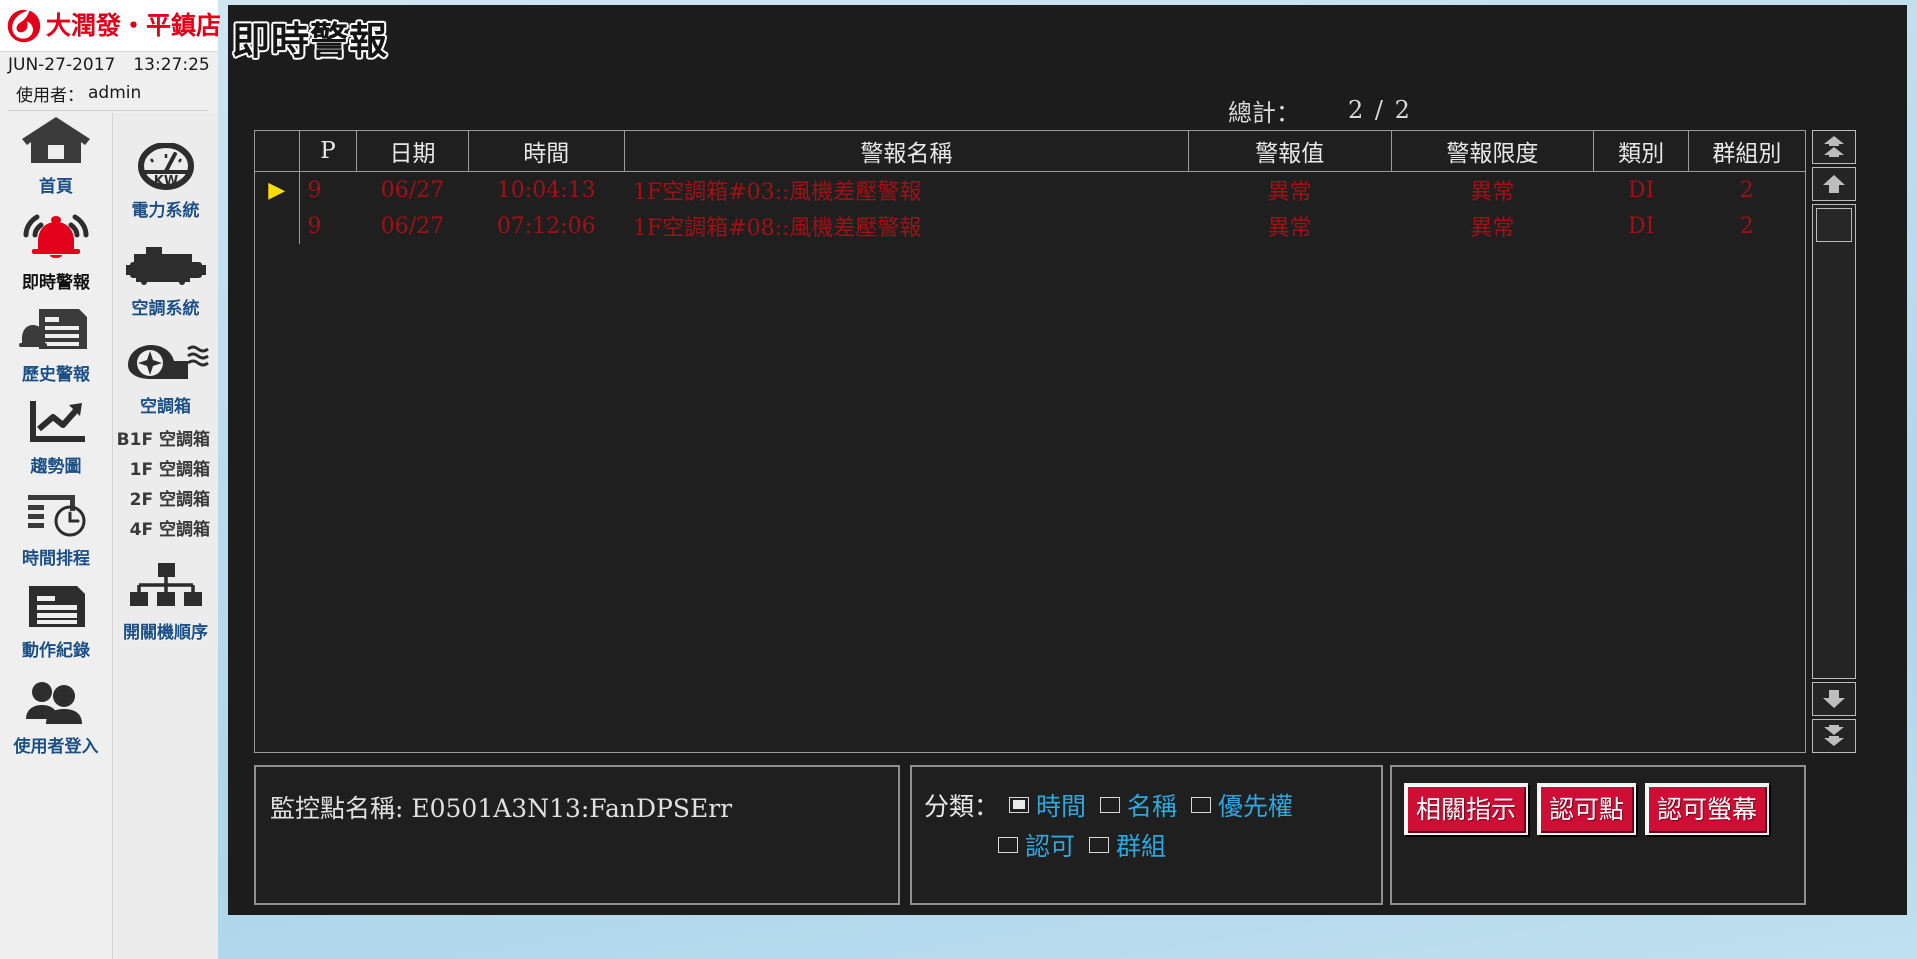 The width and height of the screenshot is (1917, 959). I want to click on sidebar-item-schedule: 時間排程, so click(56, 529).